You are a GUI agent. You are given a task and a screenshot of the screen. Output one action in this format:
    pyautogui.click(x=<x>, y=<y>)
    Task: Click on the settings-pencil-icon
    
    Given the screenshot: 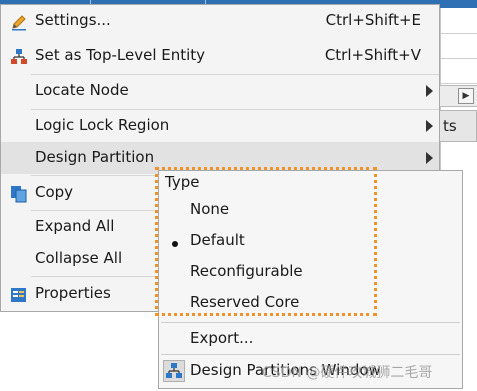 What is the action you would take?
    pyautogui.click(x=19, y=22)
    